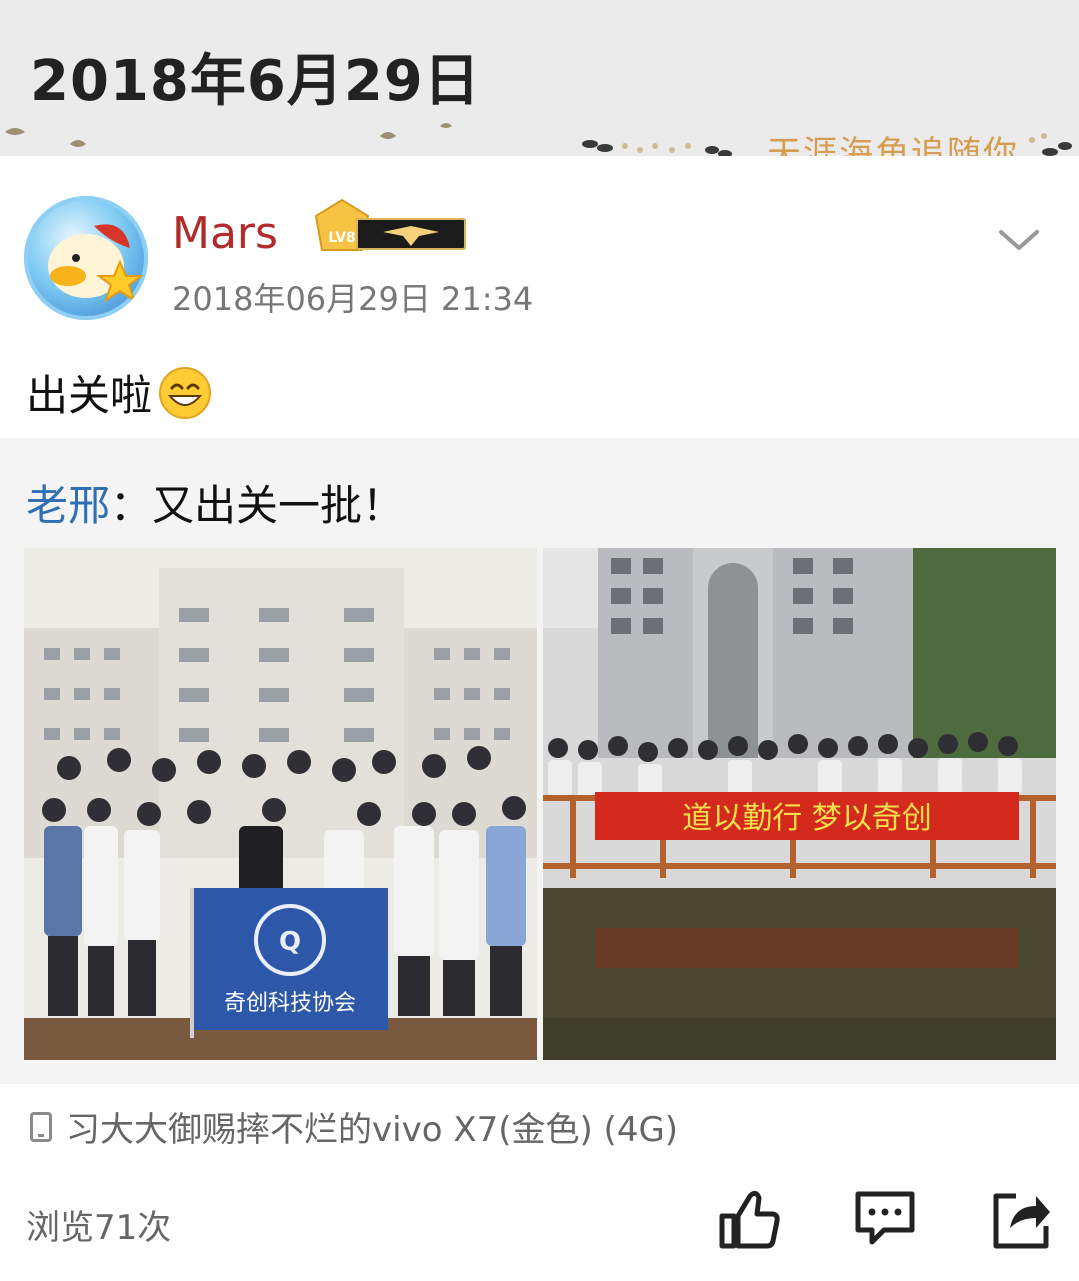 The image size is (1079, 1281). Describe the element at coordinates (372, 1130) in the screenshot. I see `device-text: 习大大御赐摔不烂的vivo X7(金色) (4G)` at that location.